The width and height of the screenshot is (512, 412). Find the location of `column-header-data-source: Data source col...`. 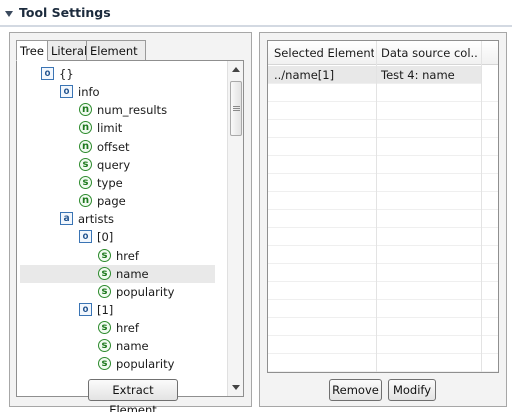

column-header-data-source: Data source col... is located at coordinates (429, 53).